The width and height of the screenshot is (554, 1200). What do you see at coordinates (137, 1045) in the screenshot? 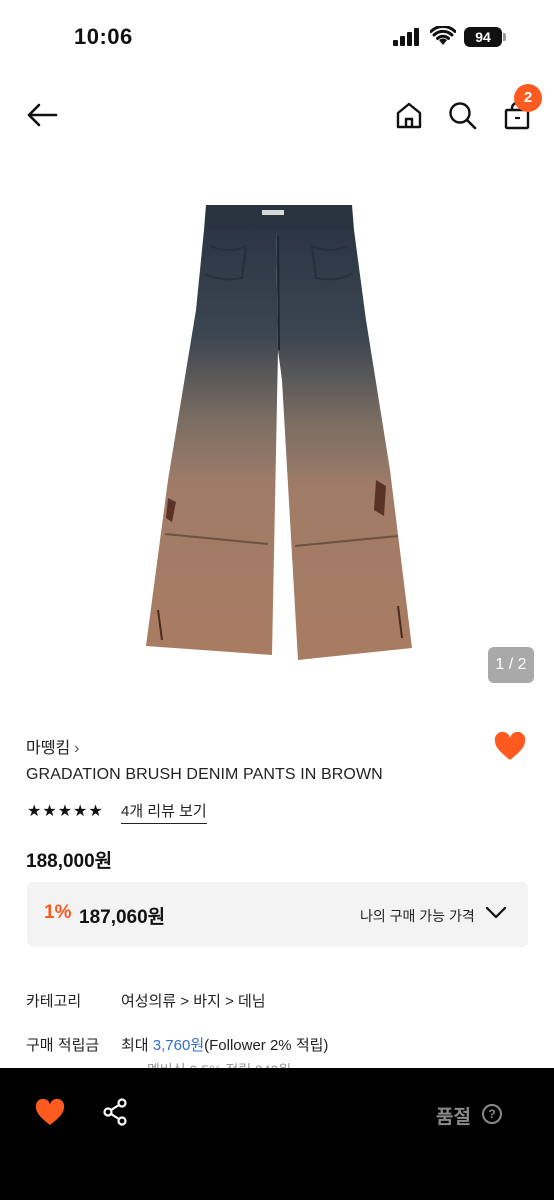
I see `points-prefix: 최대` at bounding box center [137, 1045].